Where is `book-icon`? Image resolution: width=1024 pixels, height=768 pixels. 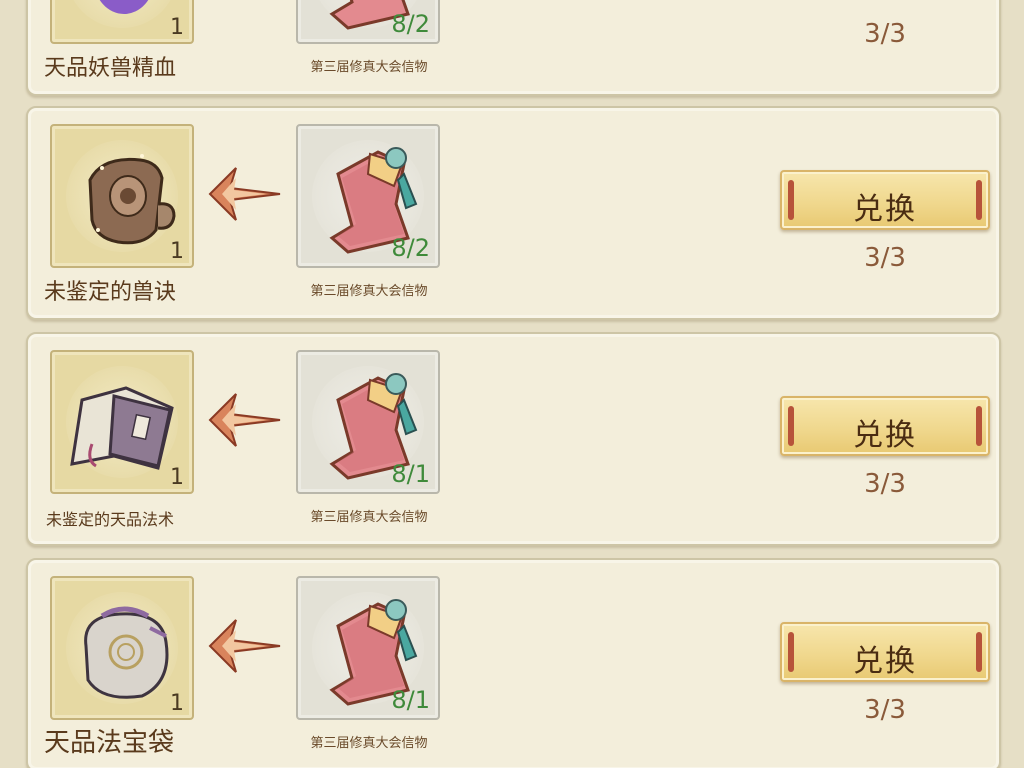 book-icon is located at coordinates (122, 428).